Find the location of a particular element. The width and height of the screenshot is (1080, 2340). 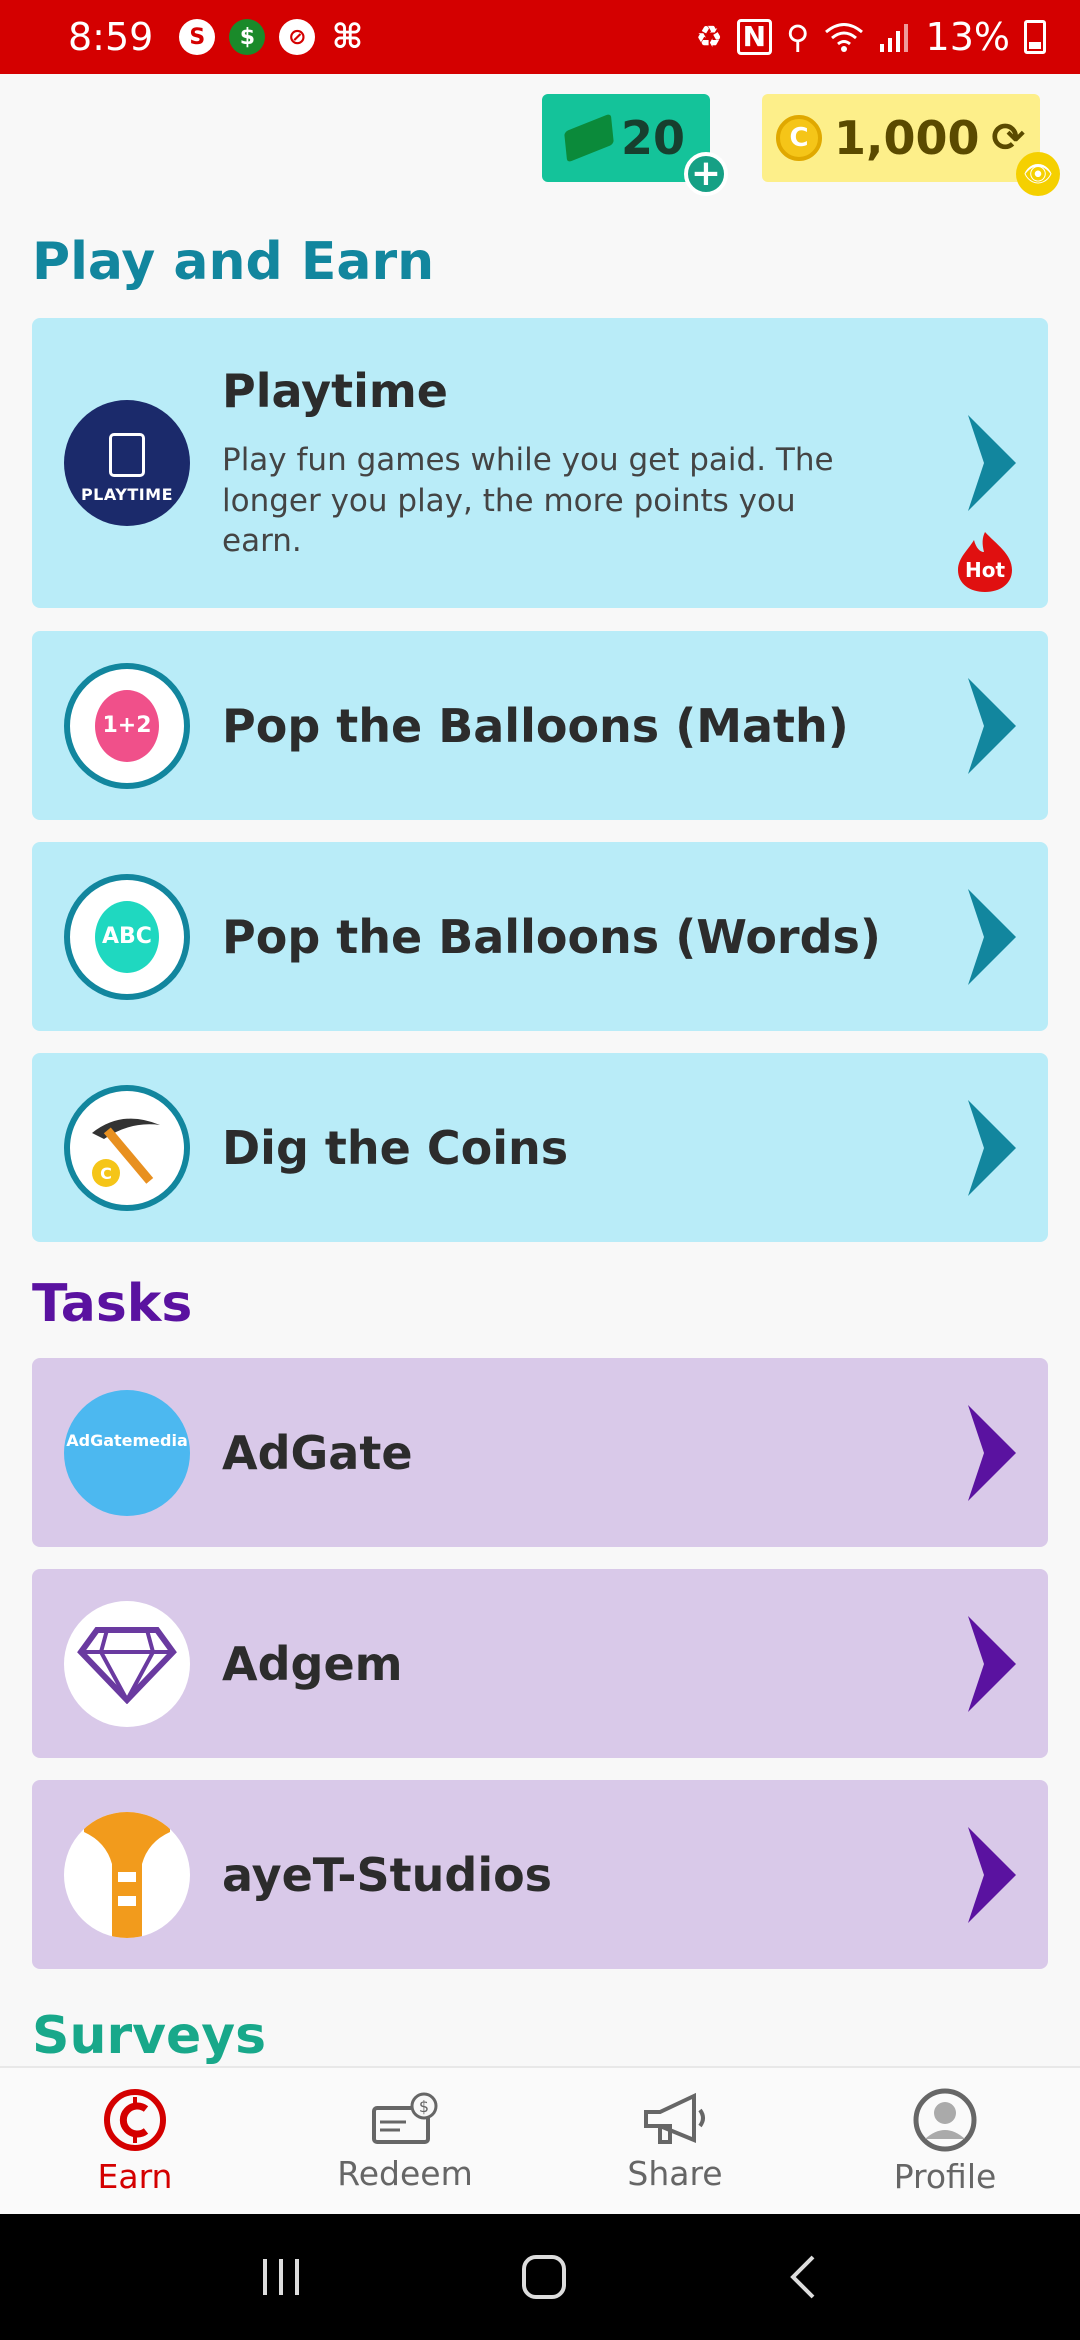

back-icon is located at coordinates (803, 2277).